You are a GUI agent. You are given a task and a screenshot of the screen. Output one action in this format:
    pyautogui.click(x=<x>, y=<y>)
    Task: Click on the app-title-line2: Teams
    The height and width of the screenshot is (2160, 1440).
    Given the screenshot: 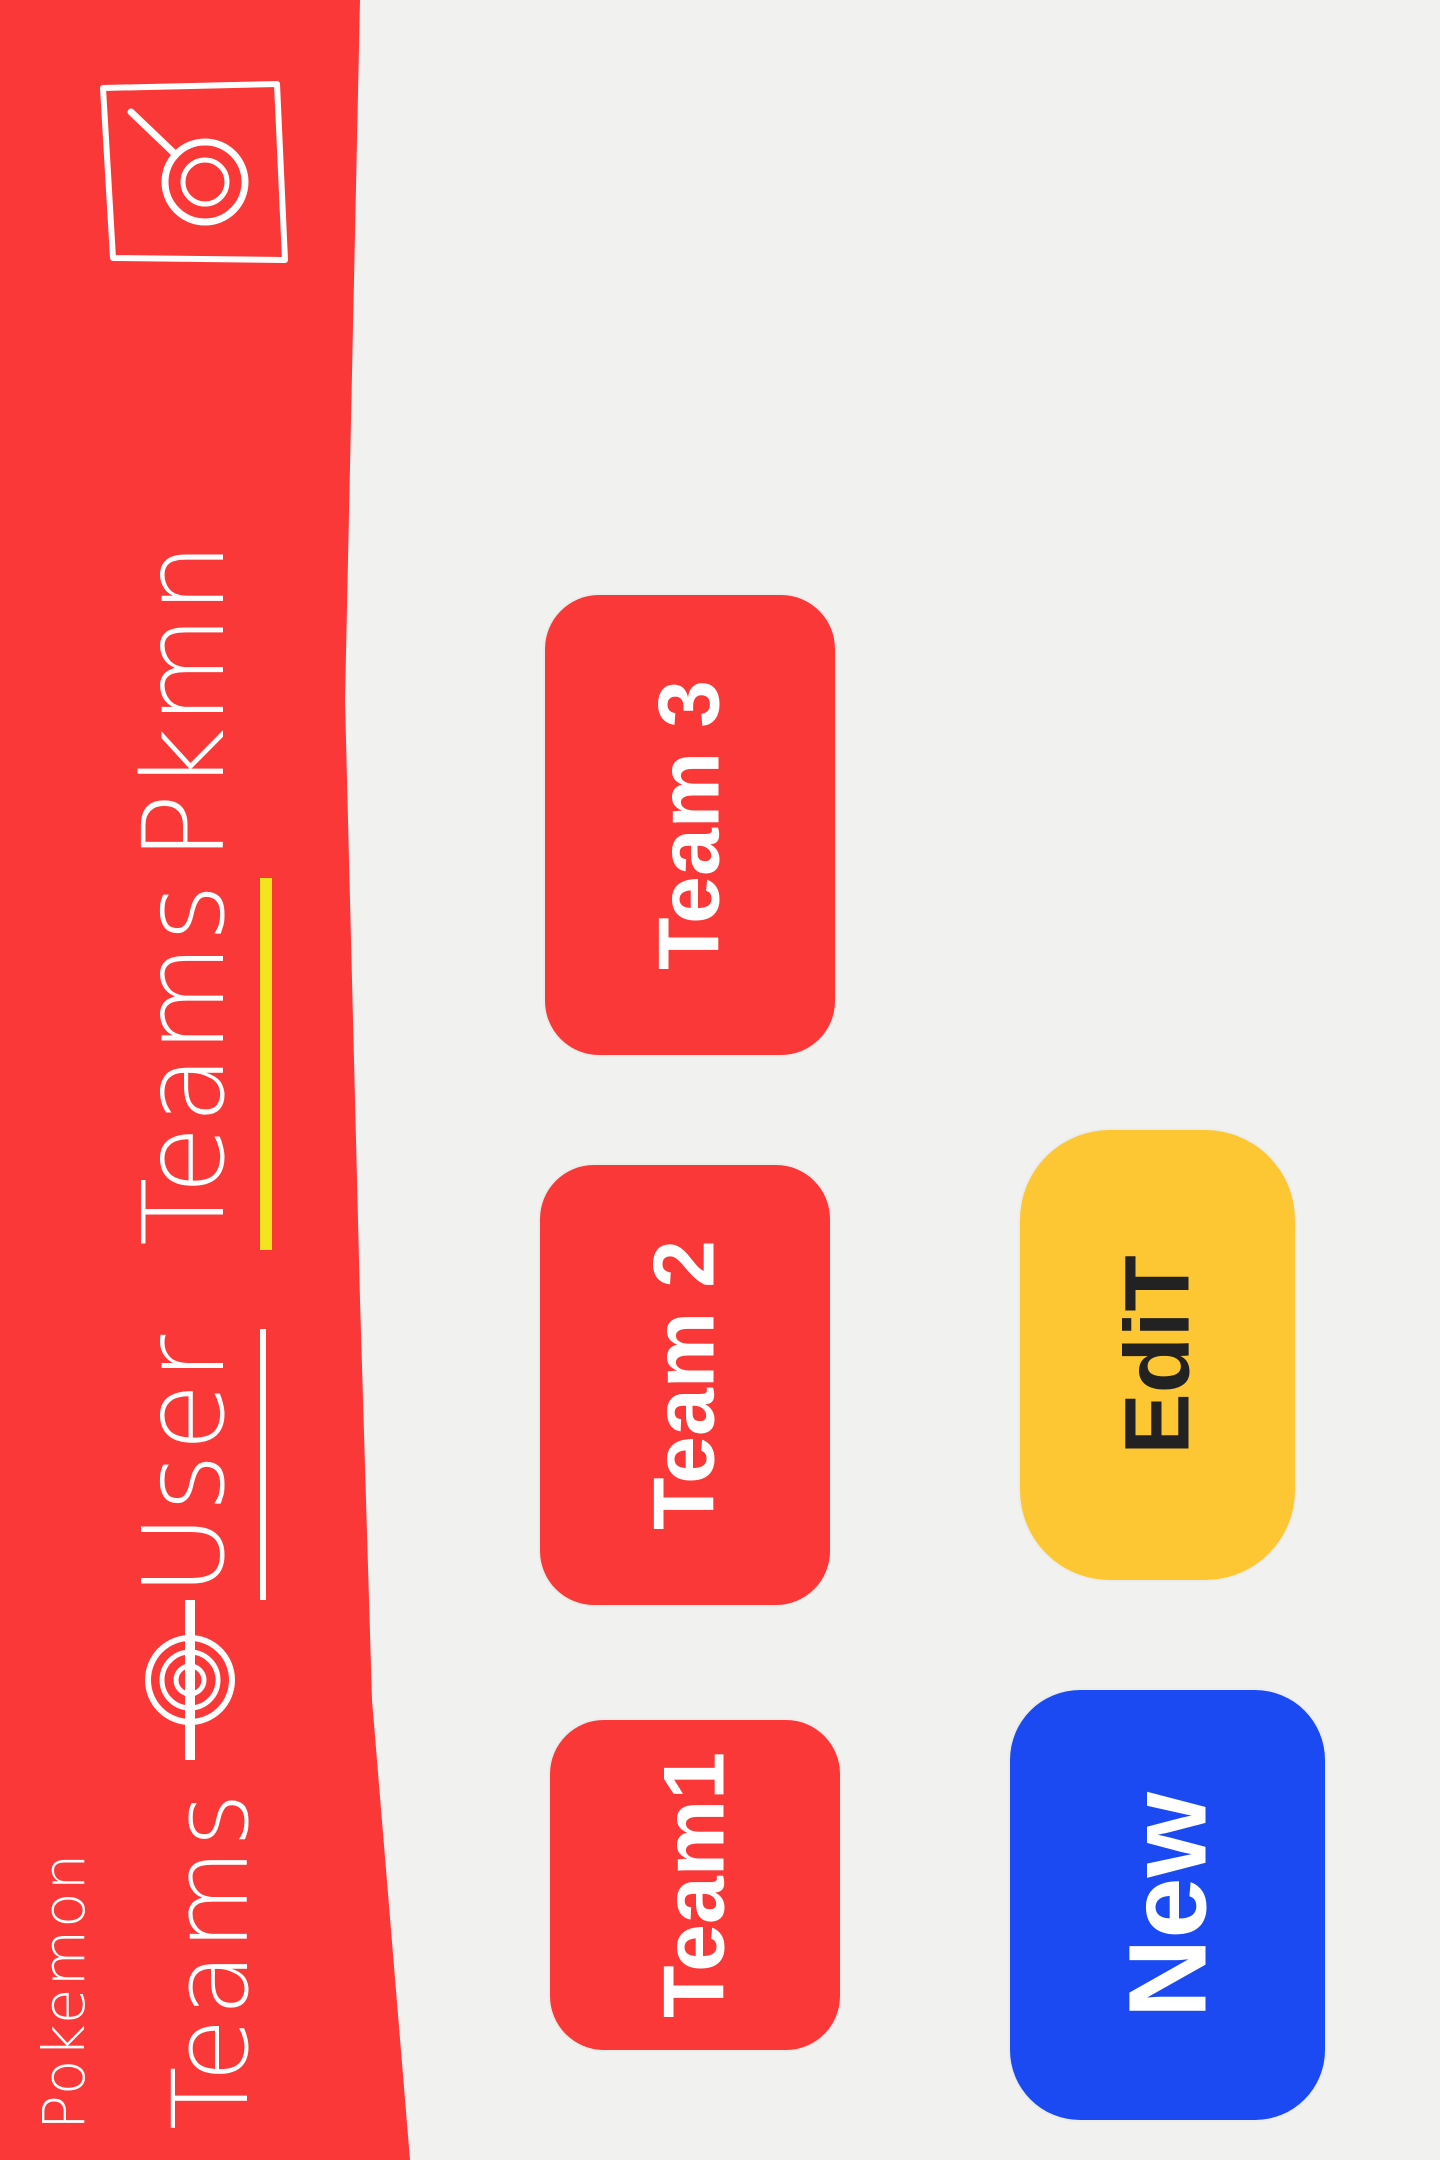 What is the action you would take?
    pyautogui.click(x=211, y=1960)
    